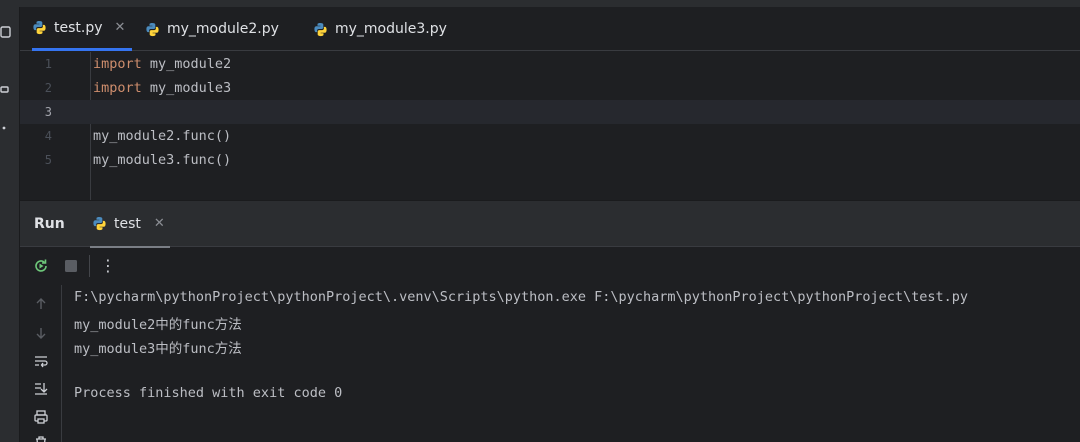 Image resolution: width=1080 pixels, height=442 pixels. I want to click on tab-label: my_module3.py, so click(391, 29).